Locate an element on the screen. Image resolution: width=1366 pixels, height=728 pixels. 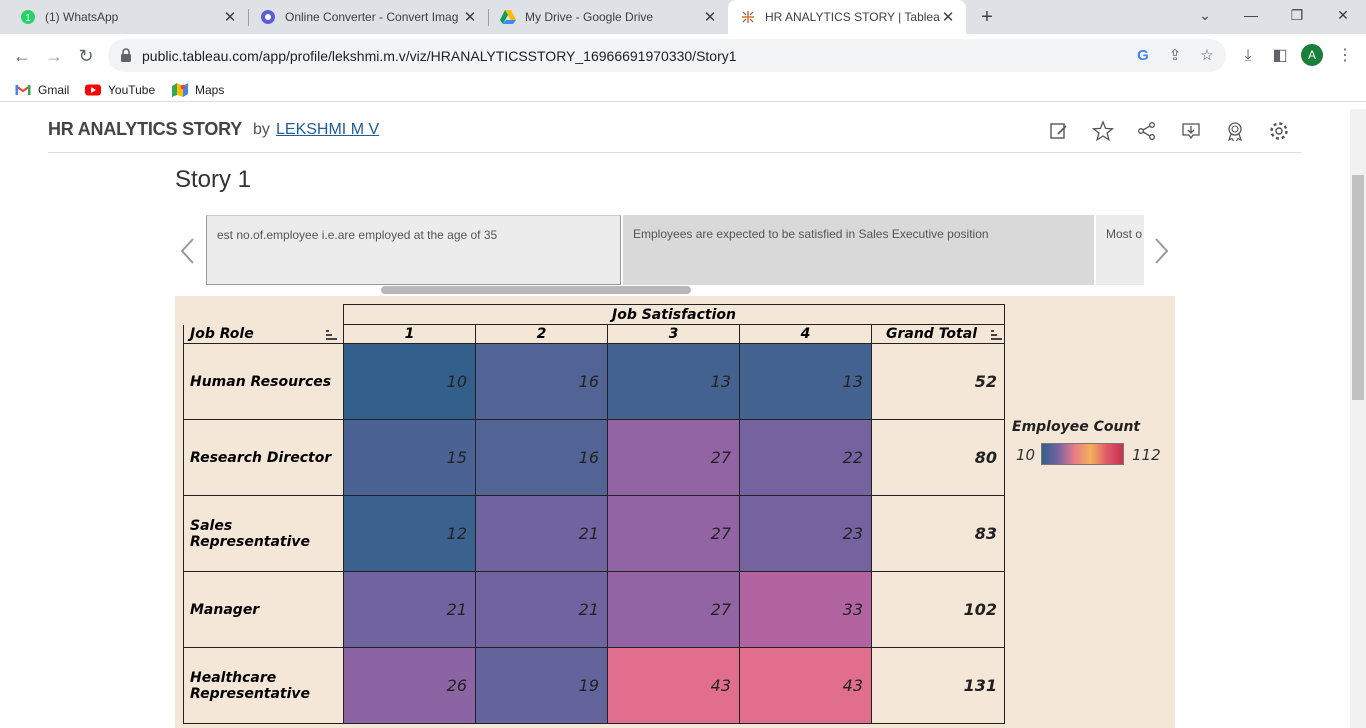
maps-icon is located at coordinates (180, 90).